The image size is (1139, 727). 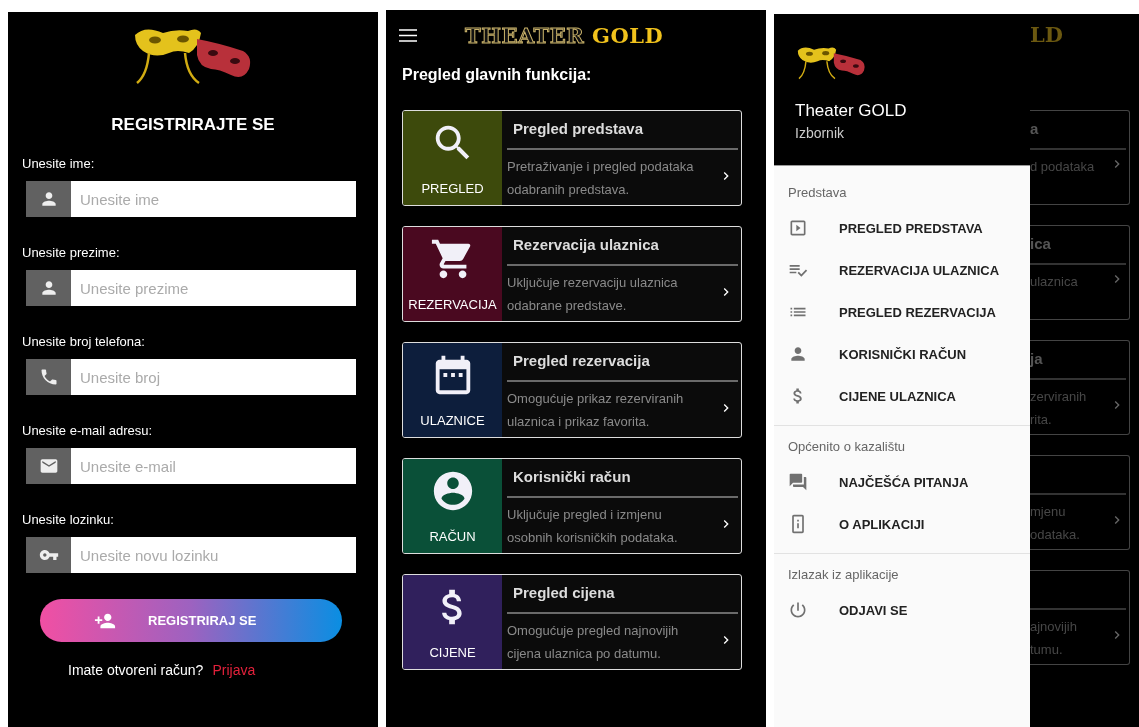 I want to click on tile-label: RAČUN, so click(x=452, y=536).